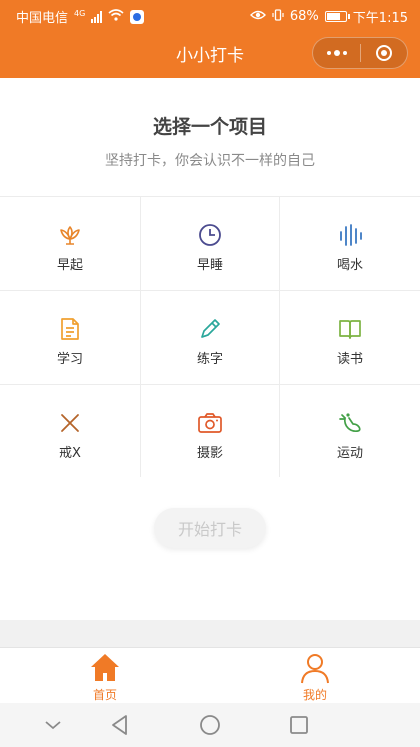 Image resolution: width=420 pixels, height=747 pixels. I want to click on project-item-calligraphy: 练字, so click(210, 337).